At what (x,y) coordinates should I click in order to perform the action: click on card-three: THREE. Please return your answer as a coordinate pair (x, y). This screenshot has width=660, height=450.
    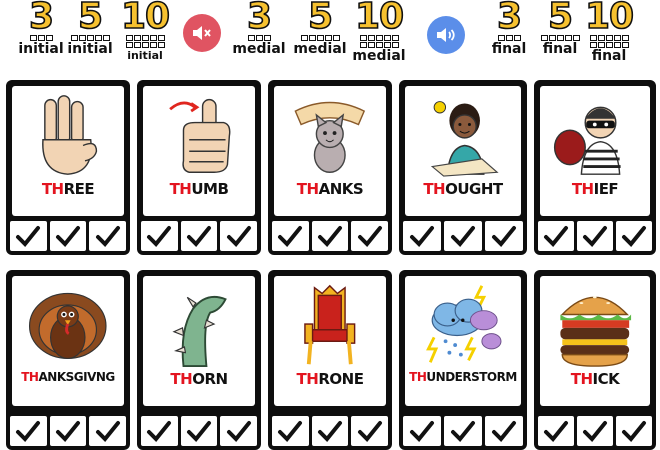
    Looking at the image, I should click on (68, 167).